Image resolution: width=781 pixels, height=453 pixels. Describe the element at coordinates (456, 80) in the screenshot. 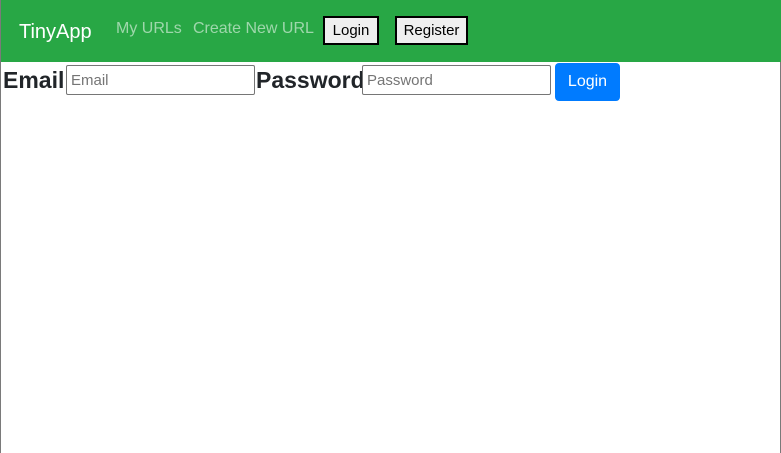

I see `password-input` at that location.